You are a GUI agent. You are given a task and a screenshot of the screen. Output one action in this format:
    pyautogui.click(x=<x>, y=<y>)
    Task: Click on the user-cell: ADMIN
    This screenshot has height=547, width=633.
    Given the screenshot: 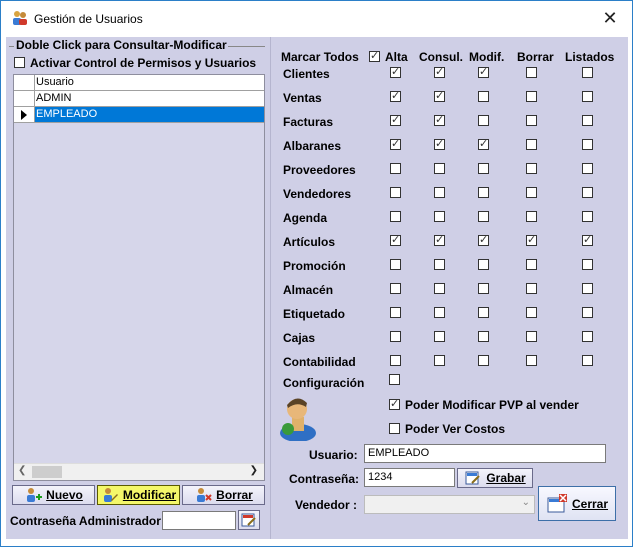 What is the action you would take?
    pyautogui.click(x=53, y=98)
    